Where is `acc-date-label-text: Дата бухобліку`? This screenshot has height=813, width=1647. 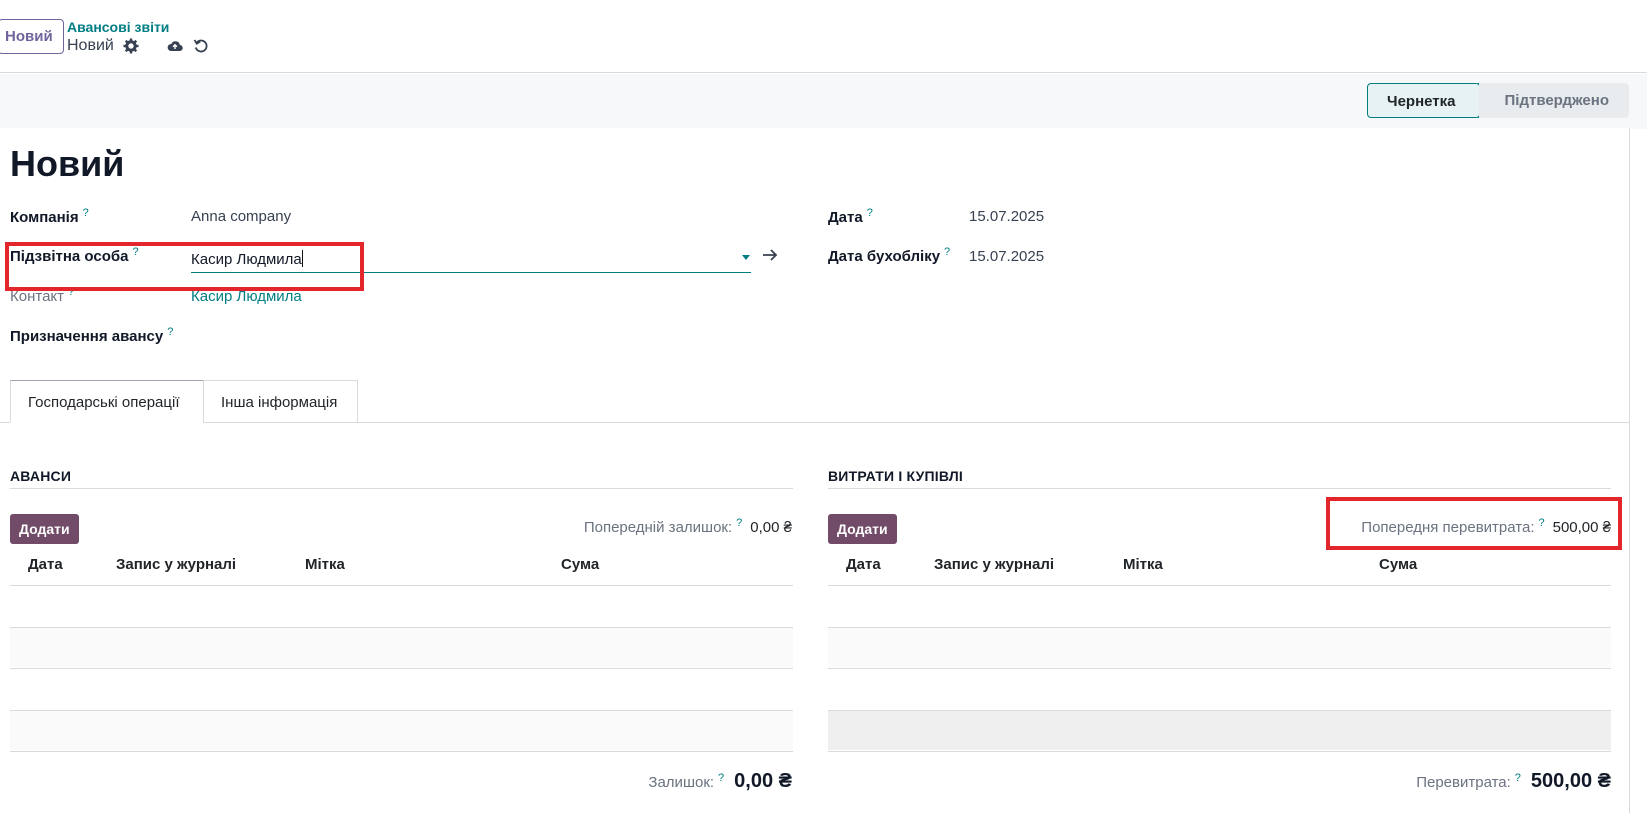 acc-date-label-text: Дата бухобліку is located at coordinates (884, 256).